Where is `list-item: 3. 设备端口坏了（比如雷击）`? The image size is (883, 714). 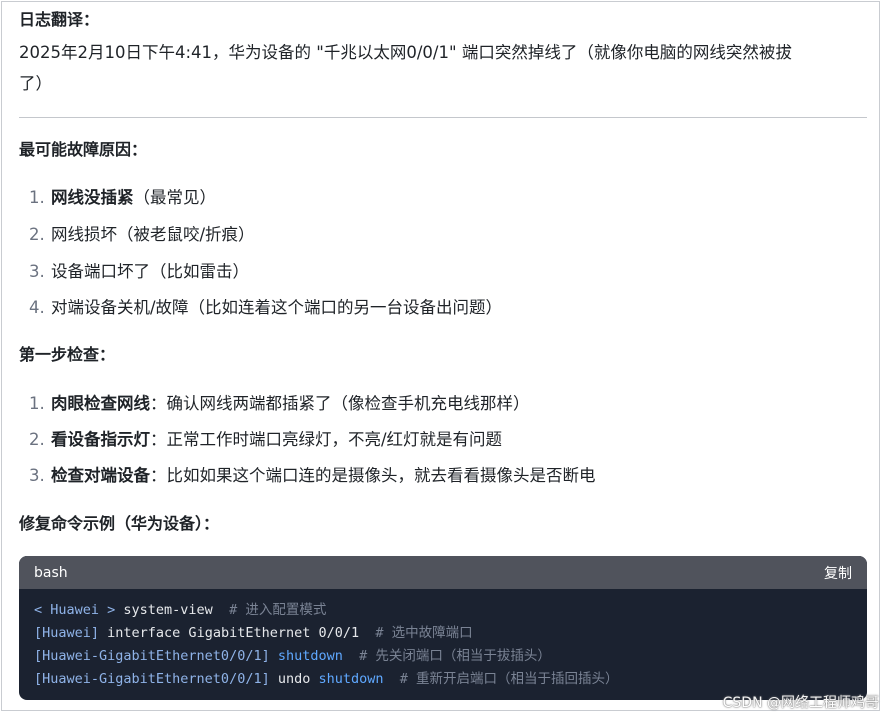
list-item: 3. 设备端口坏了（比如雷击） is located at coordinates (139, 271).